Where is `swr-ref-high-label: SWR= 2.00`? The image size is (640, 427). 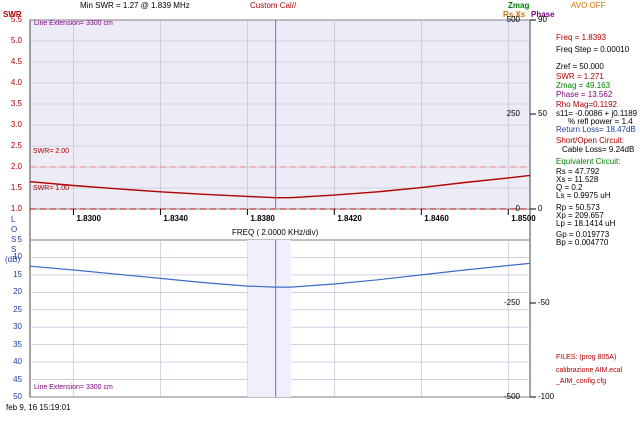 swr-ref-high-label: SWR= 2.00 is located at coordinates (51, 151).